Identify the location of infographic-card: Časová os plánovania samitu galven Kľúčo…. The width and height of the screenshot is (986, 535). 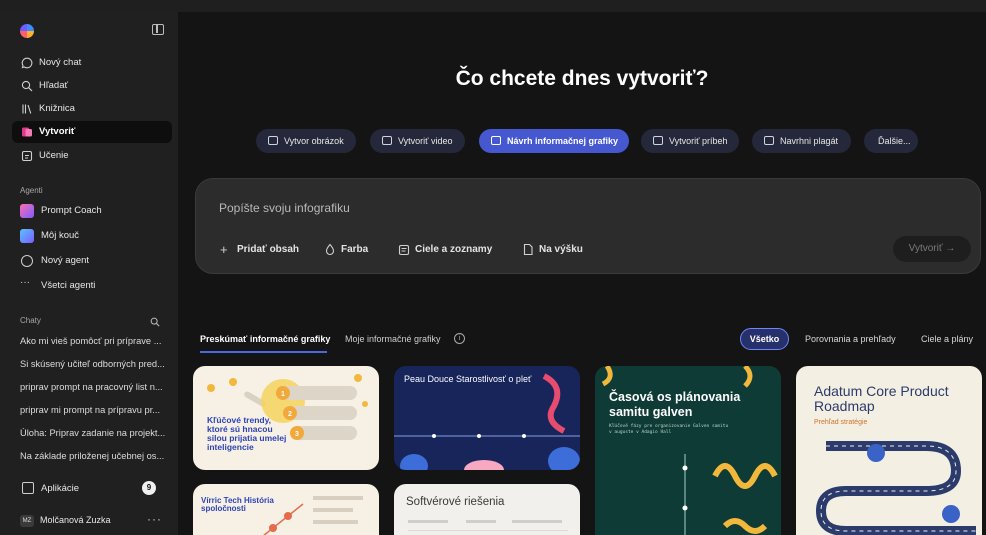
(688, 450).